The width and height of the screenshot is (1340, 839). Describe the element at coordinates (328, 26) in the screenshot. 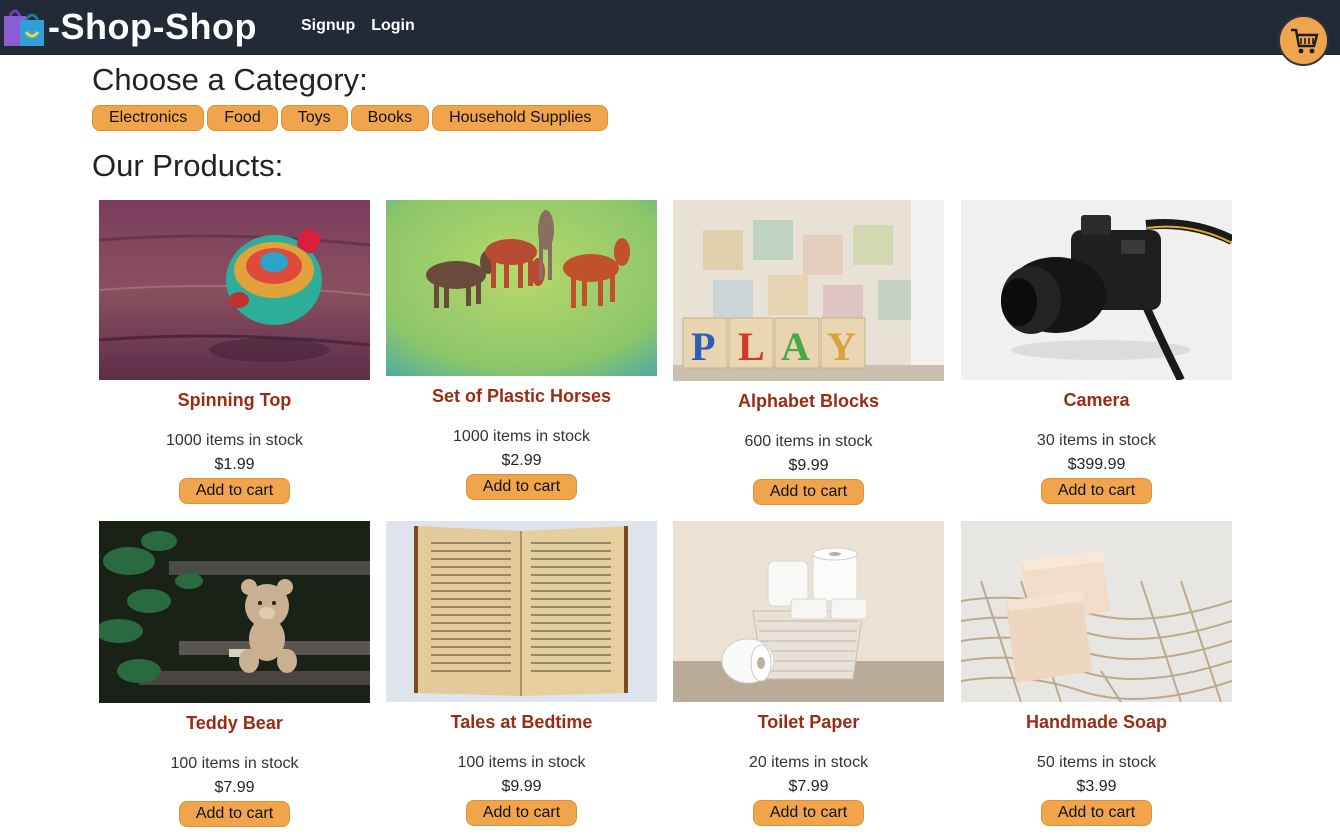

I see `signup-link: Signup` at that location.